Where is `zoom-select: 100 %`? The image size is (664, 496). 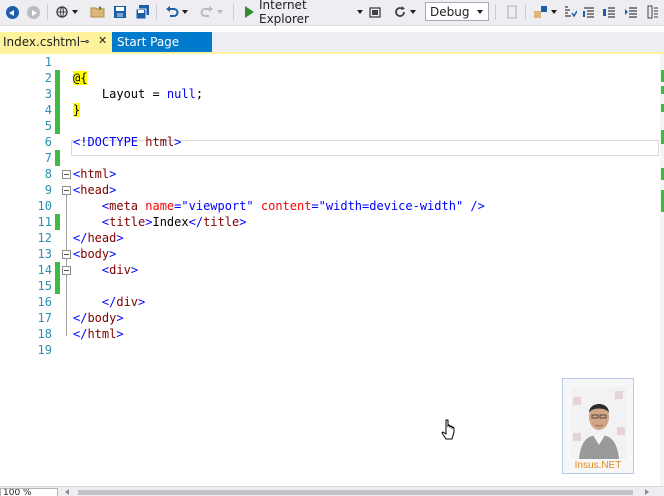
zoom-select: 100 % is located at coordinates (29, 492).